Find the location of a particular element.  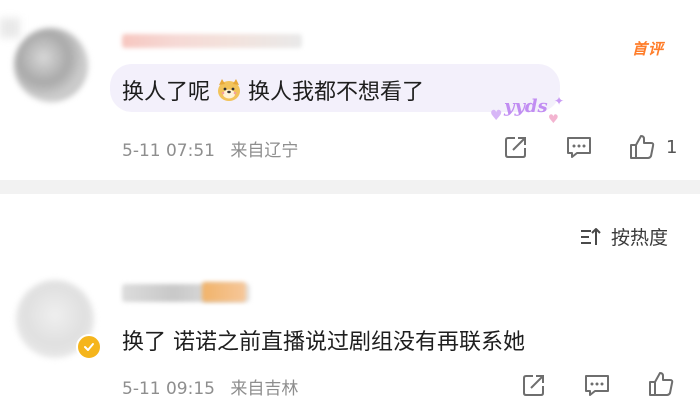

first-comment-badge: 首评 is located at coordinates (648, 49).